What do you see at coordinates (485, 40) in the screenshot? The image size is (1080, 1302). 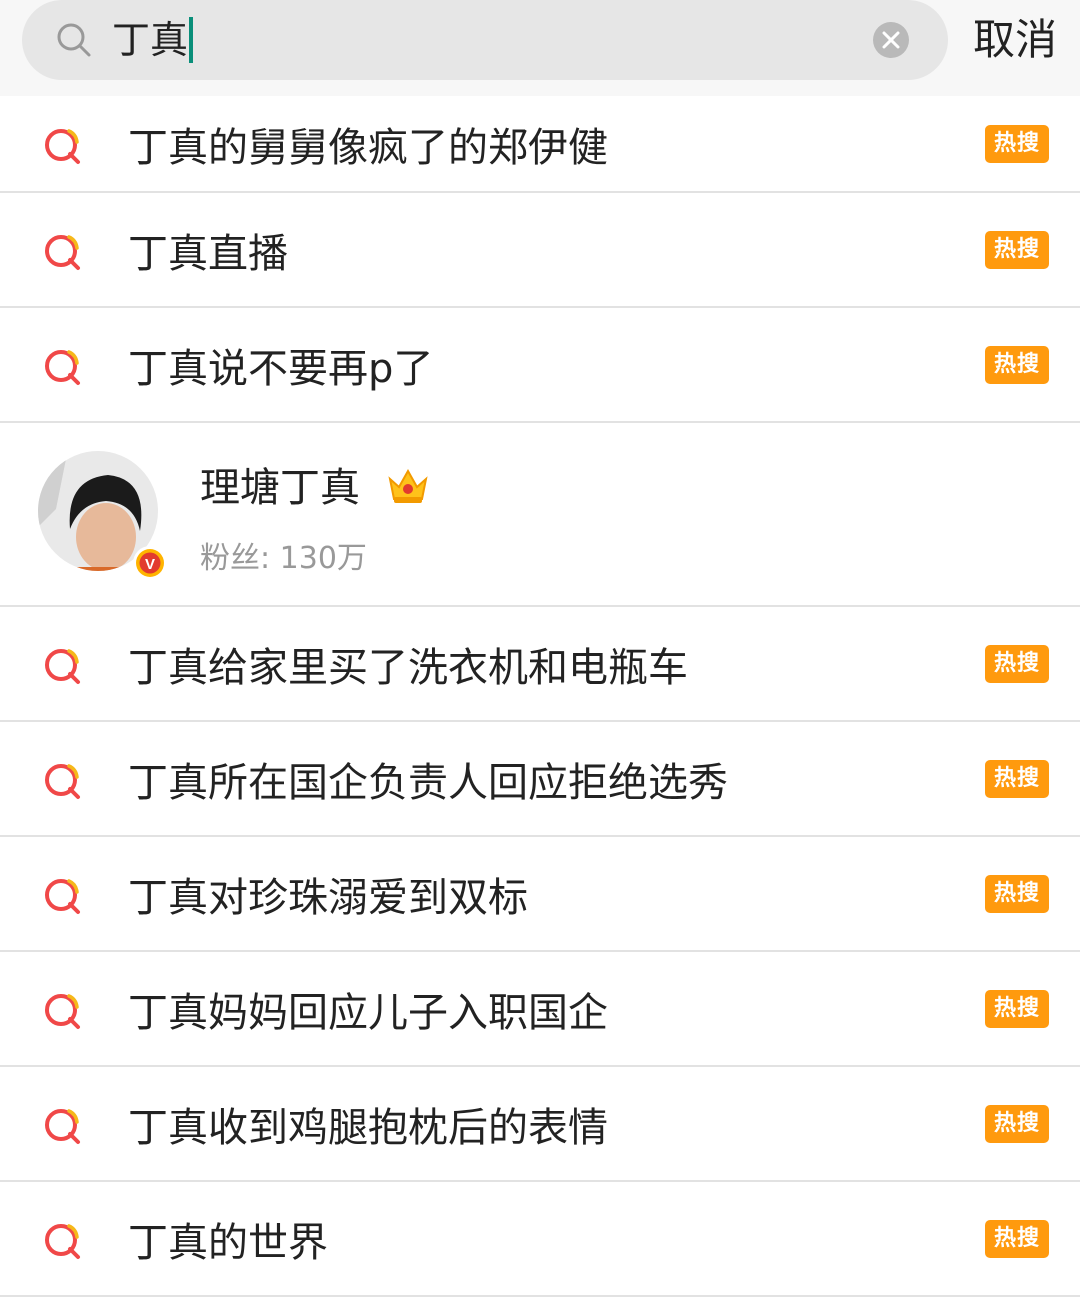 I see `search-input: 丁真` at bounding box center [485, 40].